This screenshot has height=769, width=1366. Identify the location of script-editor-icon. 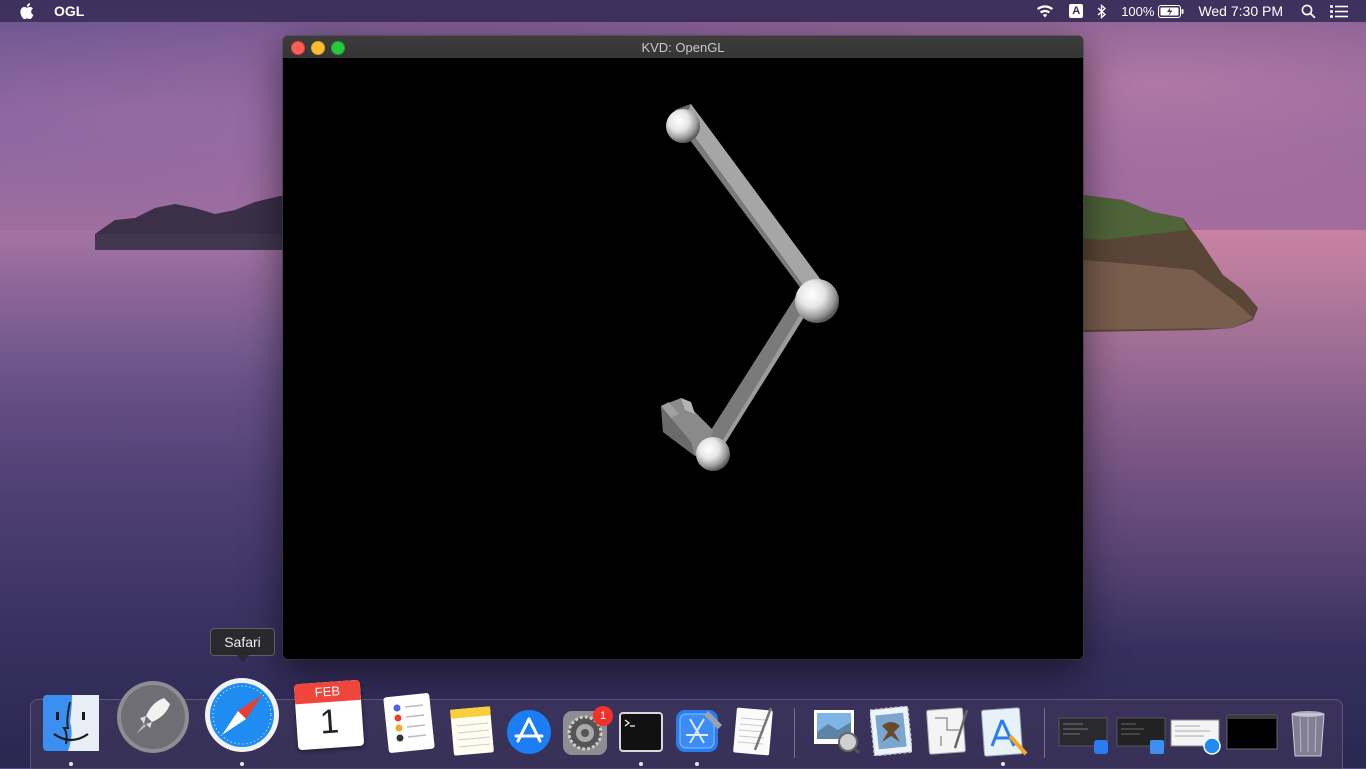
(948, 731).